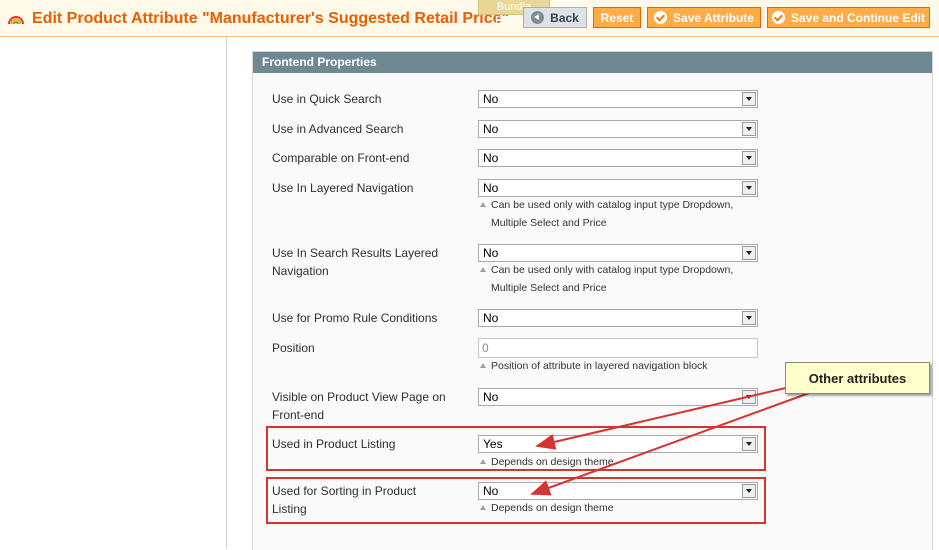 This screenshot has width=939, height=550. What do you see at coordinates (491, 491) in the screenshot?
I see `sorting-value: No` at bounding box center [491, 491].